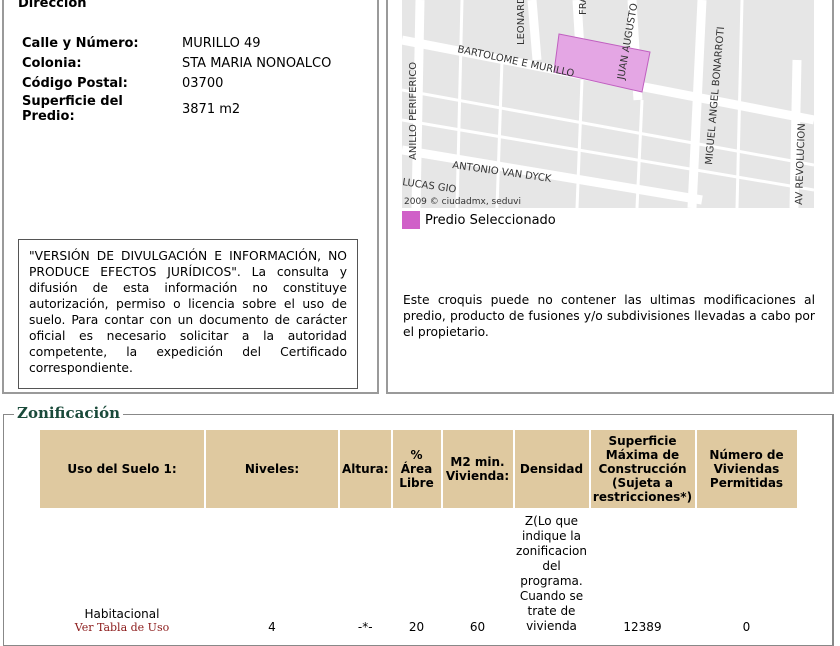 This screenshot has width=840, height=646. What do you see at coordinates (257, 63) in the screenshot?
I see `value: STA MARIA NONOALCO` at bounding box center [257, 63].